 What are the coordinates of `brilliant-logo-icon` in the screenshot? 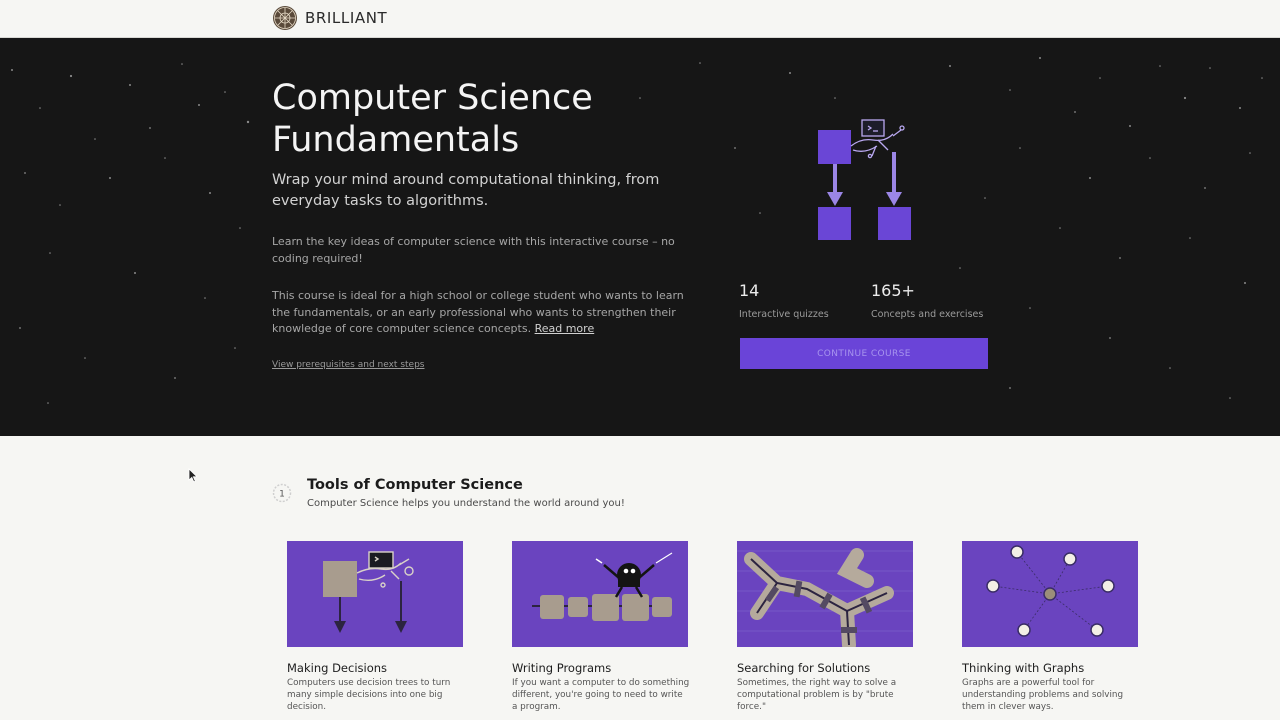 It's located at (285, 18).